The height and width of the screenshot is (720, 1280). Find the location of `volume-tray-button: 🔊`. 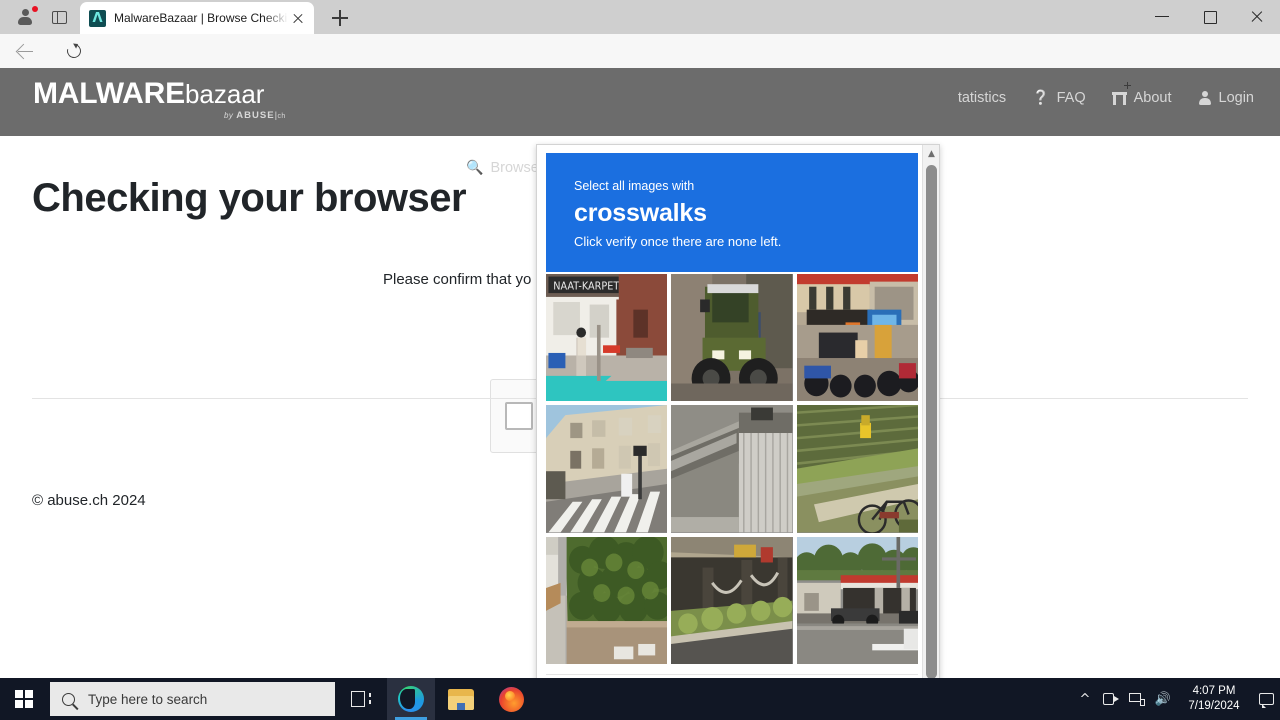

volume-tray-button: 🔊 is located at coordinates (1163, 699).